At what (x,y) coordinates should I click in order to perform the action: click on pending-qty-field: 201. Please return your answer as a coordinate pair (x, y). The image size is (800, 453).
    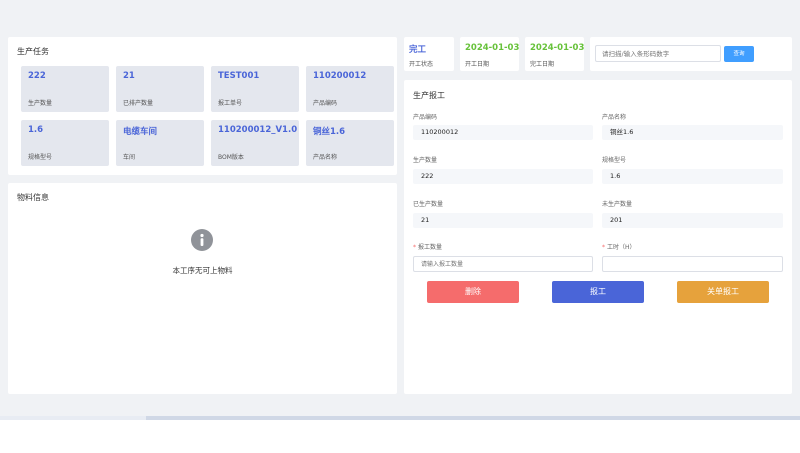
    Looking at the image, I should click on (692, 220).